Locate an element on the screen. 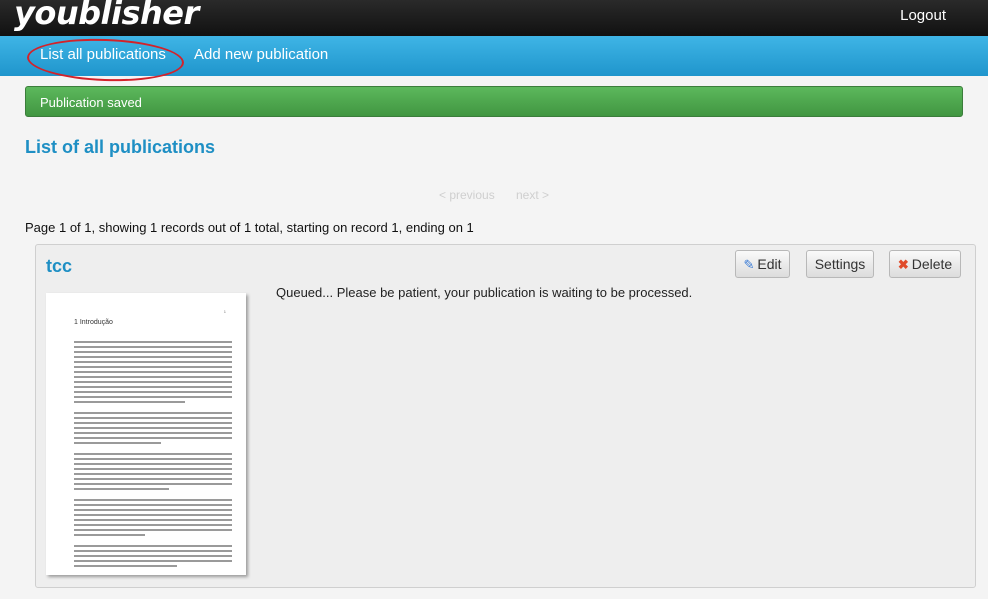  top-bar: youblisher Logout is located at coordinates (494, 18).